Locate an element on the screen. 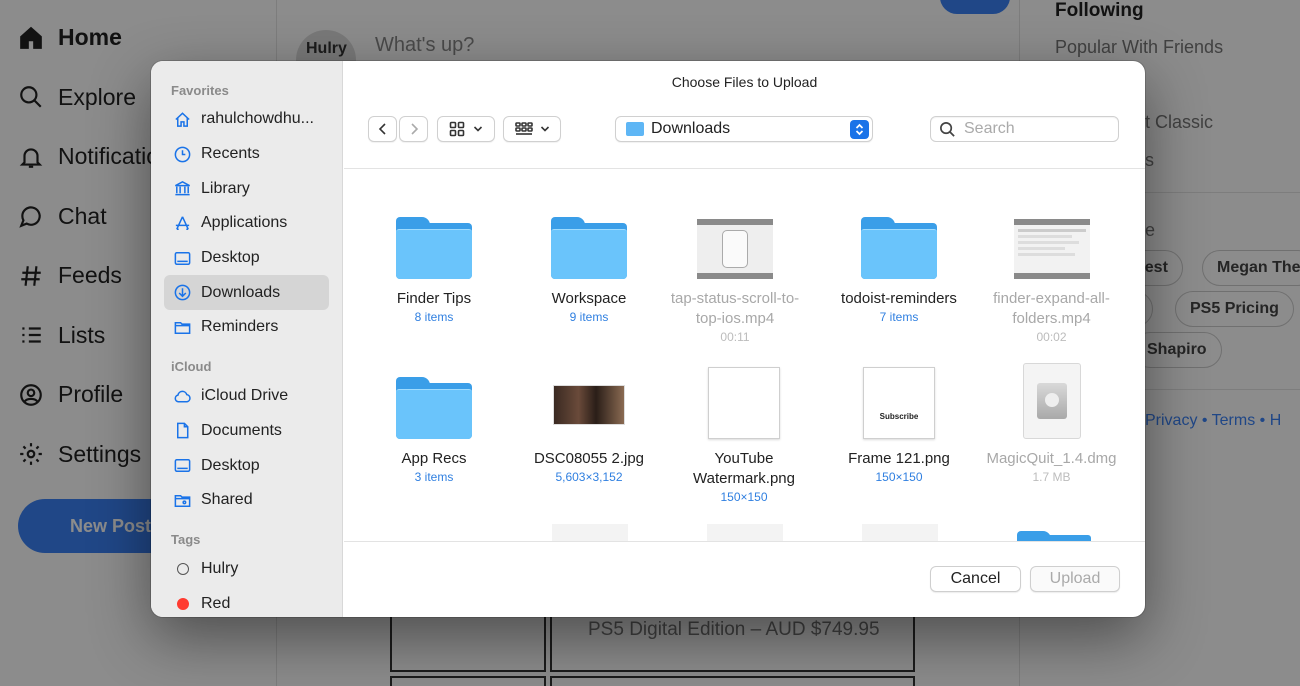 Image resolution: width=1300 pixels, height=686 pixels. sidebar-tag-red: Red is located at coordinates (246, 601).